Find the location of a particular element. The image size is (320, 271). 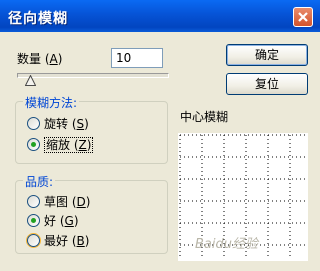

quality-best-label: 最好 is located at coordinates (56, 241).